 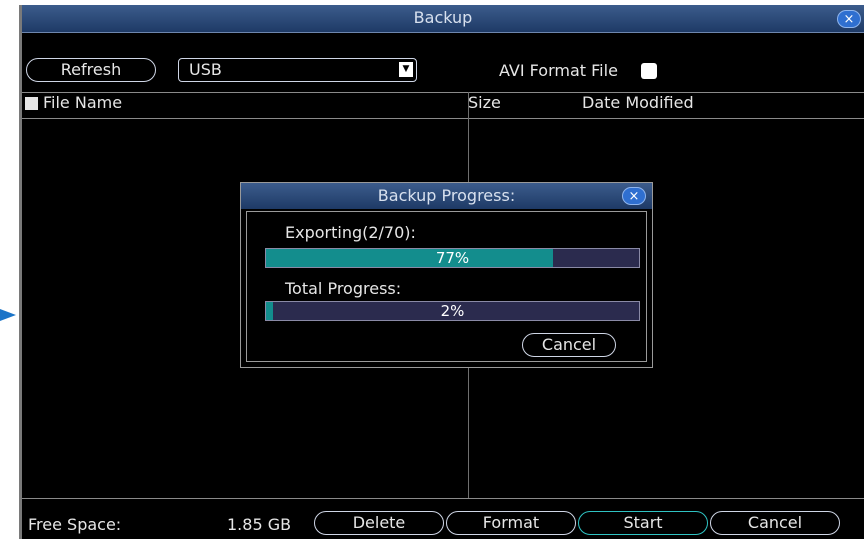 I want to click on device-select-value: USB, so click(x=205, y=69).